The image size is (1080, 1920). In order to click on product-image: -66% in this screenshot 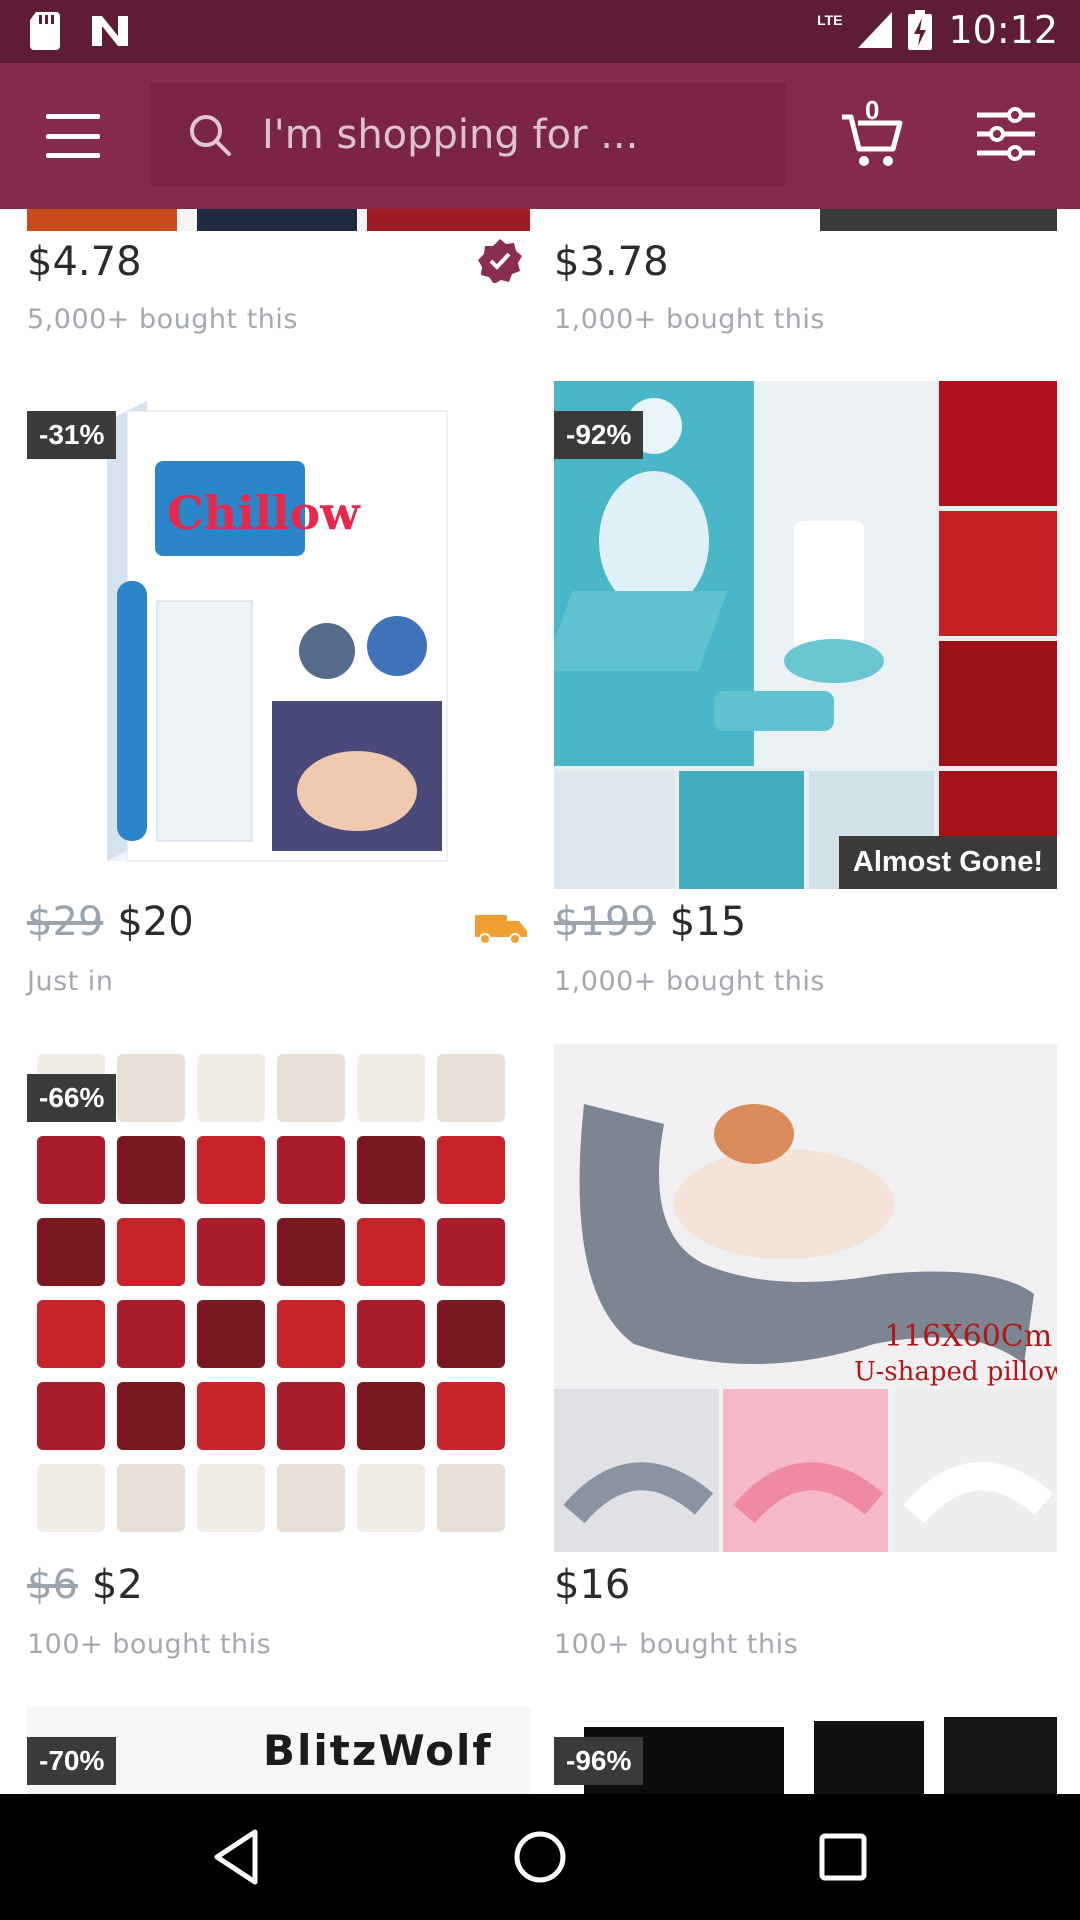, I will do `click(278, 1298)`.